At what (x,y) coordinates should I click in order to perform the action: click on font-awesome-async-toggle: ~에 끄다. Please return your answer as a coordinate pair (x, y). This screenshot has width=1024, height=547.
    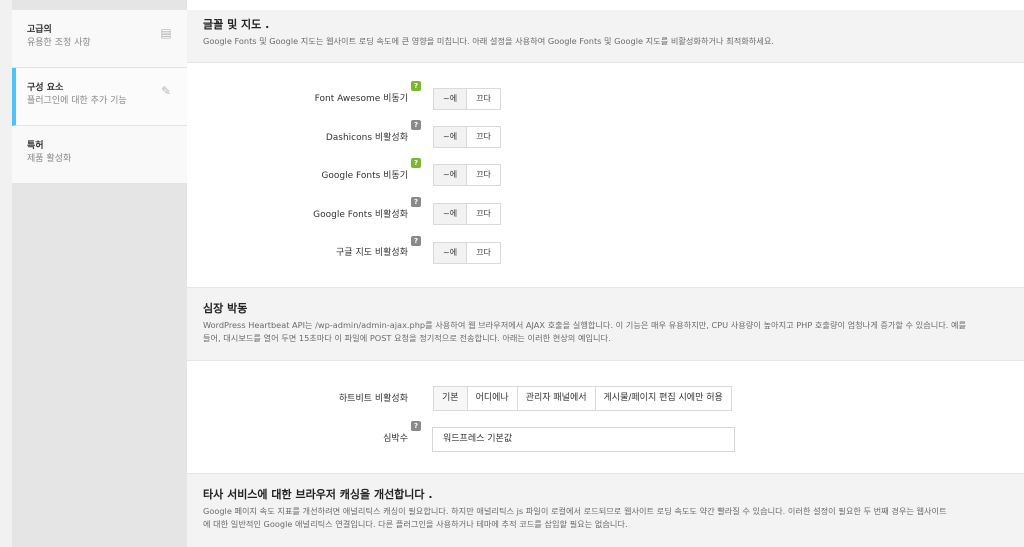
    Looking at the image, I should click on (467, 99).